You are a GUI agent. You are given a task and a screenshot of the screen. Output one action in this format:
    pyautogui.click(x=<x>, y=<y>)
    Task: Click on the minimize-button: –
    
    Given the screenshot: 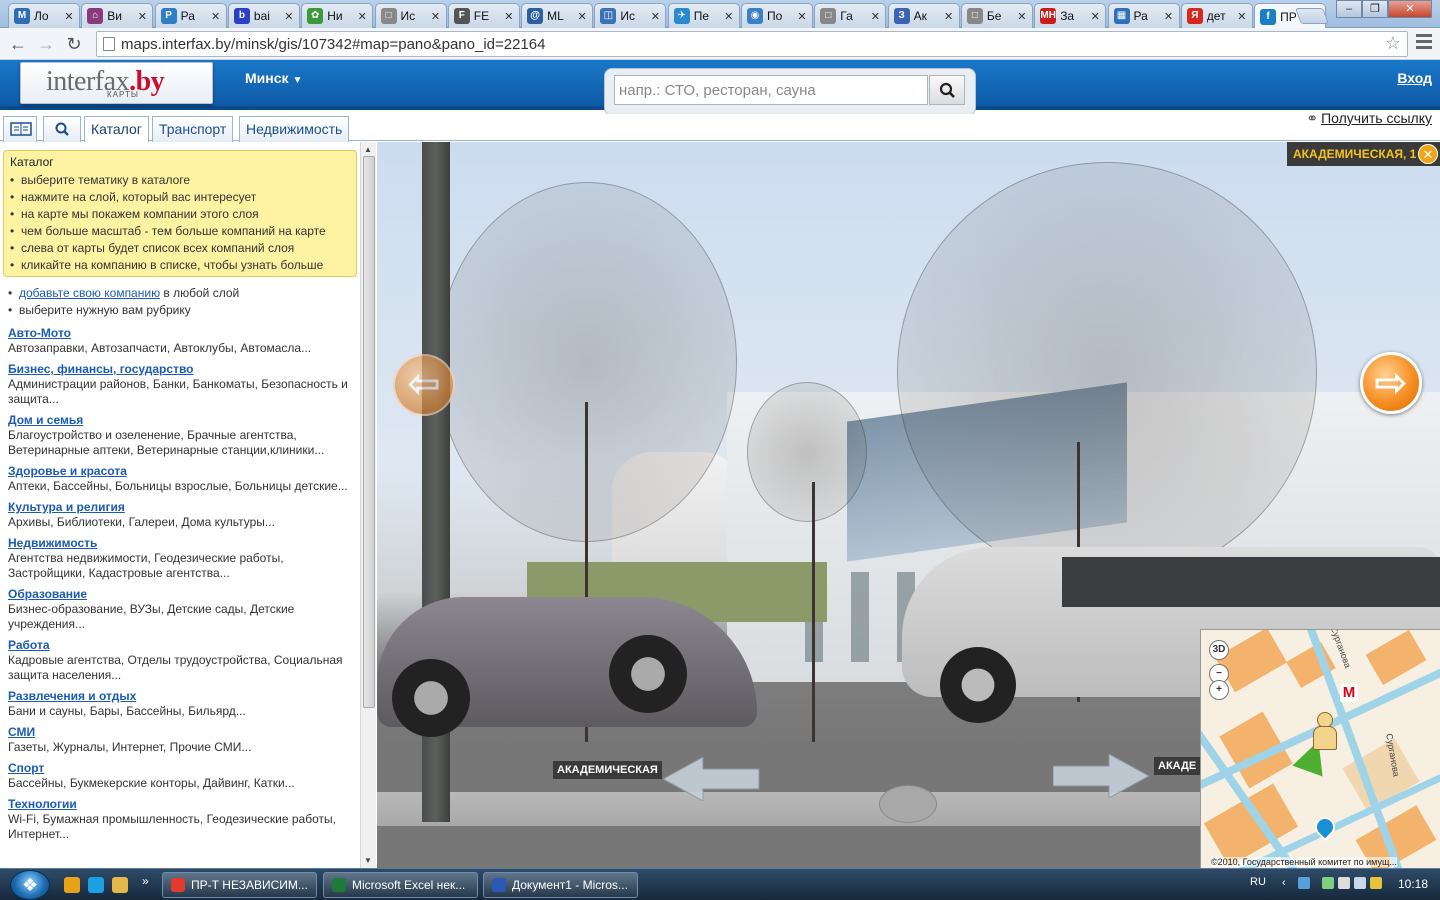 What is the action you would take?
    pyautogui.click(x=1349, y=9)
    